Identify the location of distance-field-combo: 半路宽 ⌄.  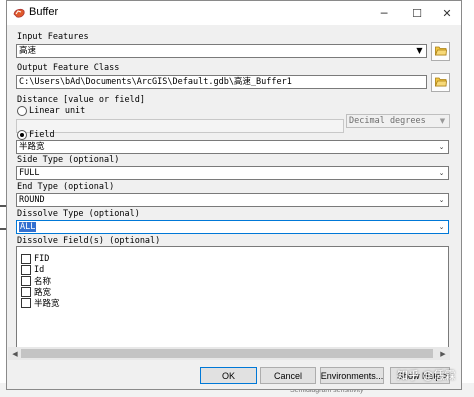
(232, 147).